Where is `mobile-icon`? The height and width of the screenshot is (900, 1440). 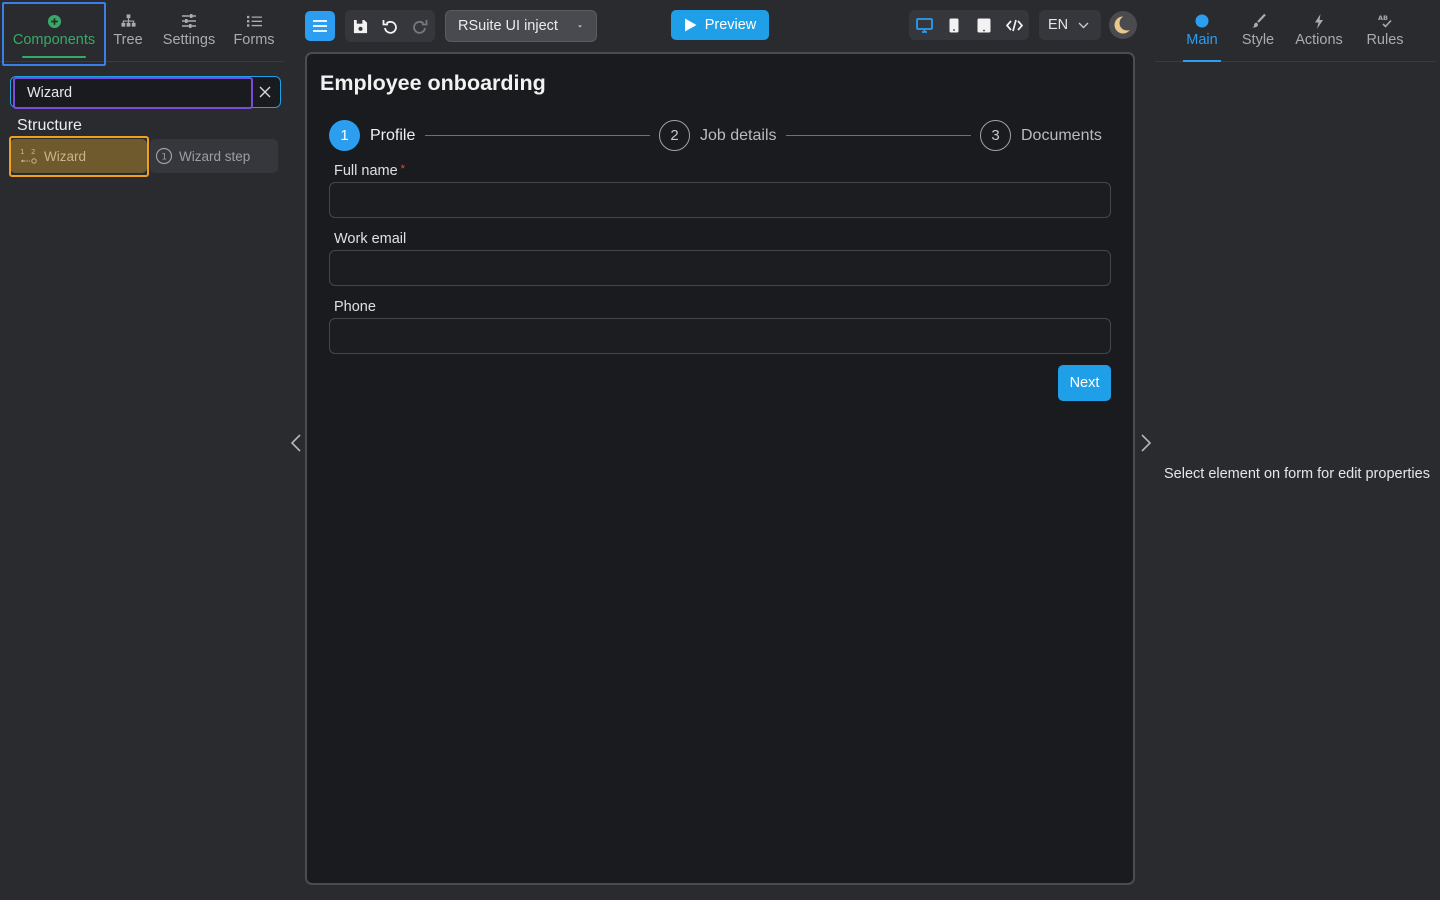
mobile-icon is located at coordinates (954, 25).